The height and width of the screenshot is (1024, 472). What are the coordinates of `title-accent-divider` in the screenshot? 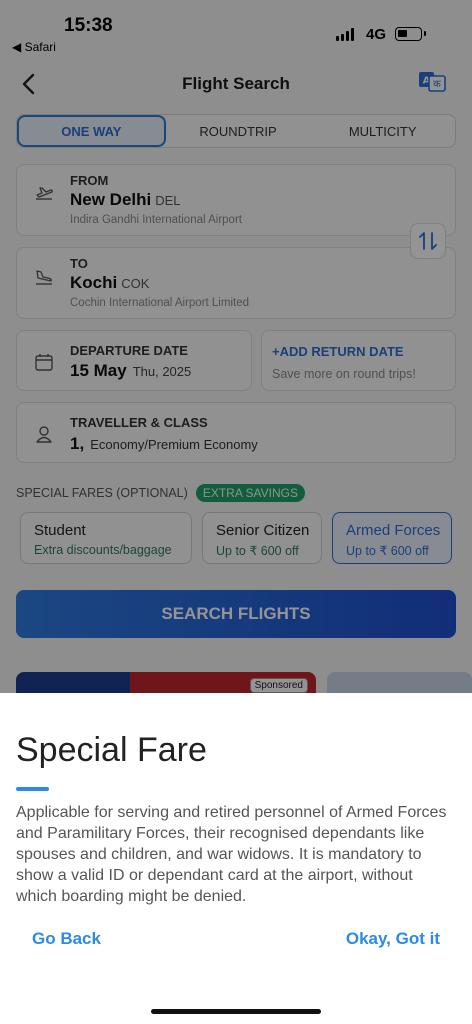 It's located at (32, 789).